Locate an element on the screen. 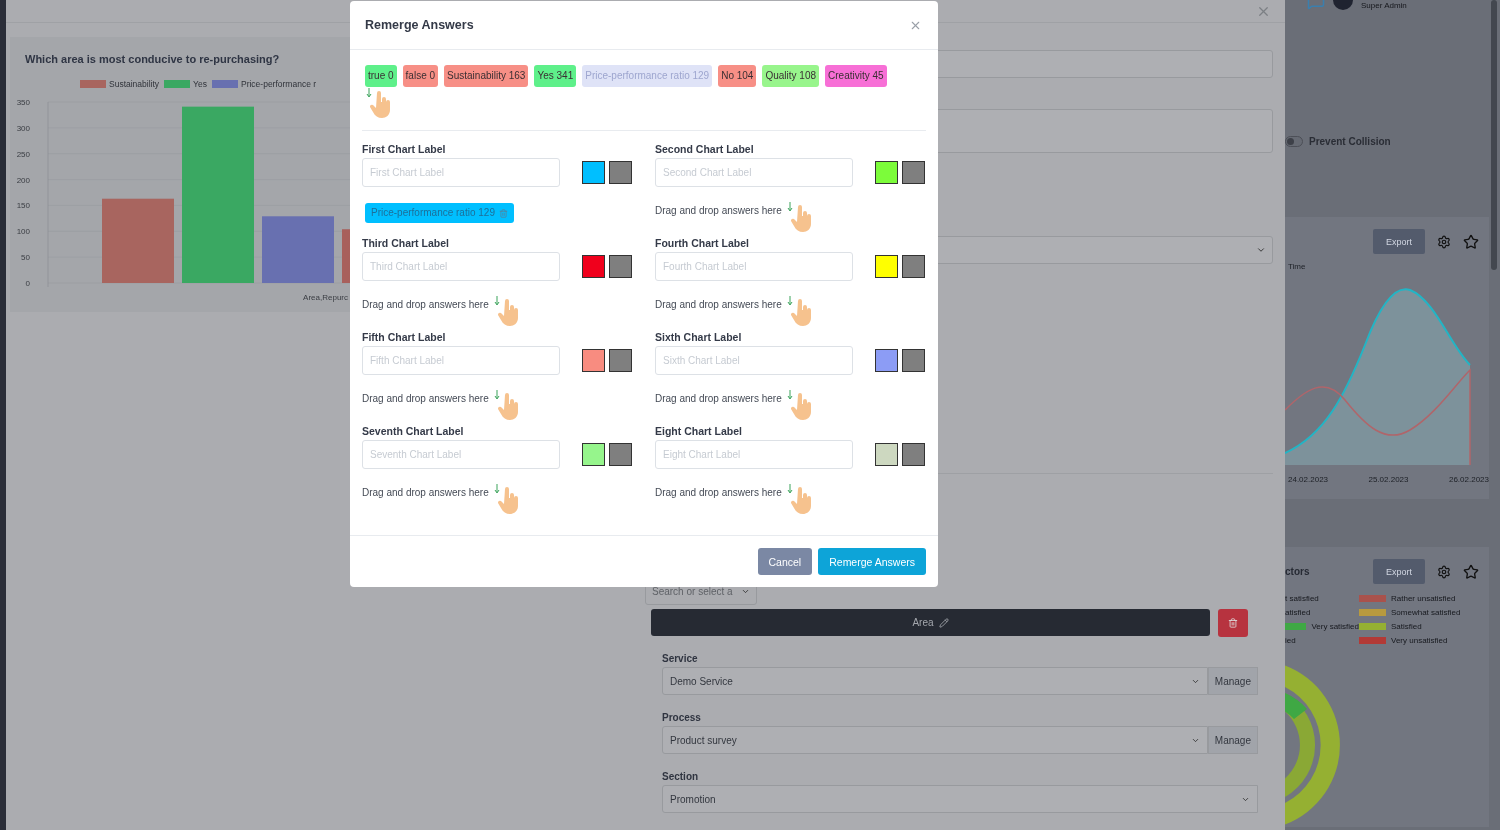 The width and height of the screenshot is (1500, 830). category-label: Area,Repurc is located at coordinates (325, 297).